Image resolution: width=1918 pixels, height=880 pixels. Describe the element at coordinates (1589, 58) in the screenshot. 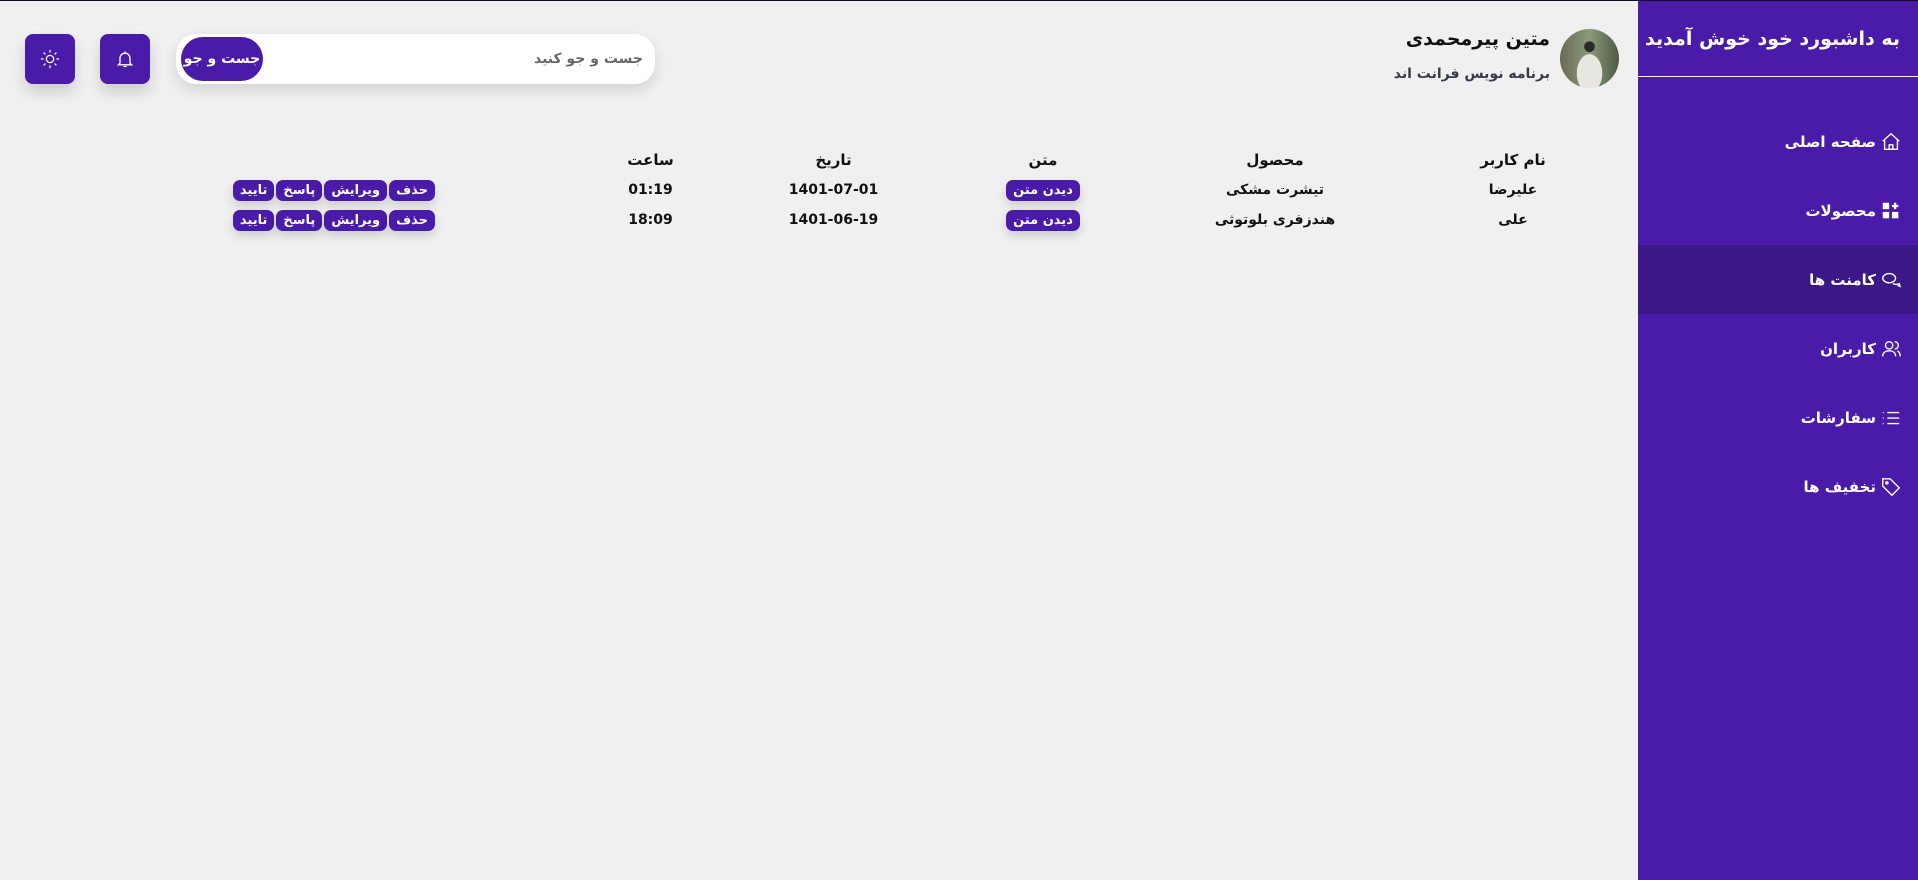

I see `avatar` at that location.